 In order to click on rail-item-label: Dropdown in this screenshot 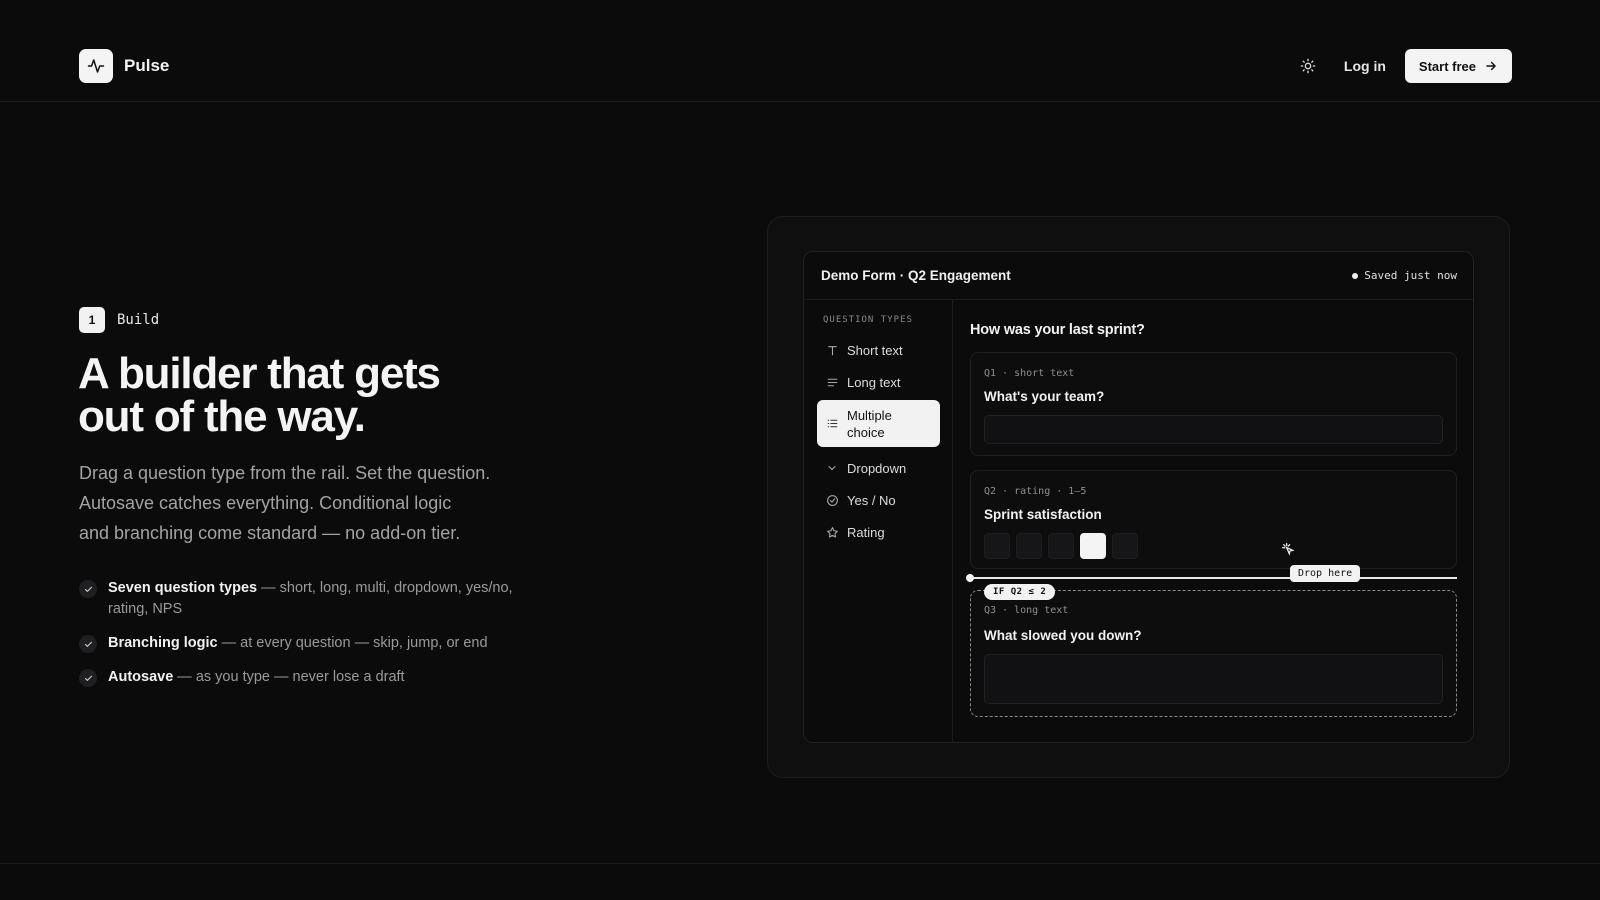, I will do `click(877, 468)`.